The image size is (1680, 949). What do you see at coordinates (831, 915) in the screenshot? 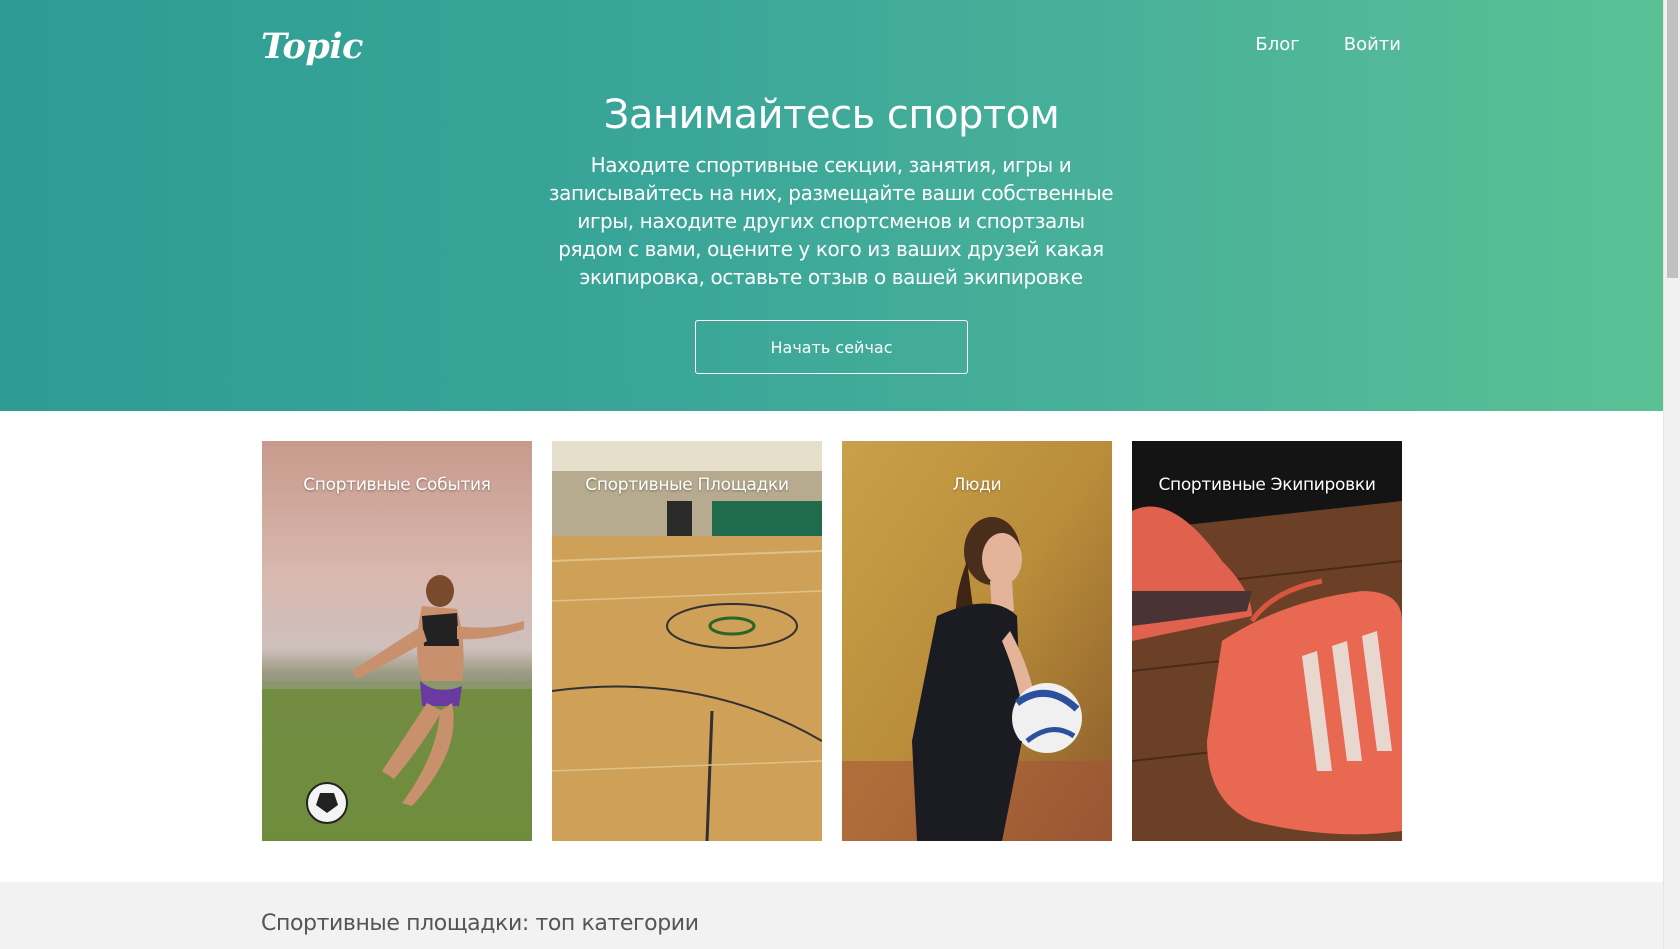
I see `top-categories-section: Спортивные площадки: топ категории` at bounding box center [831, 915].